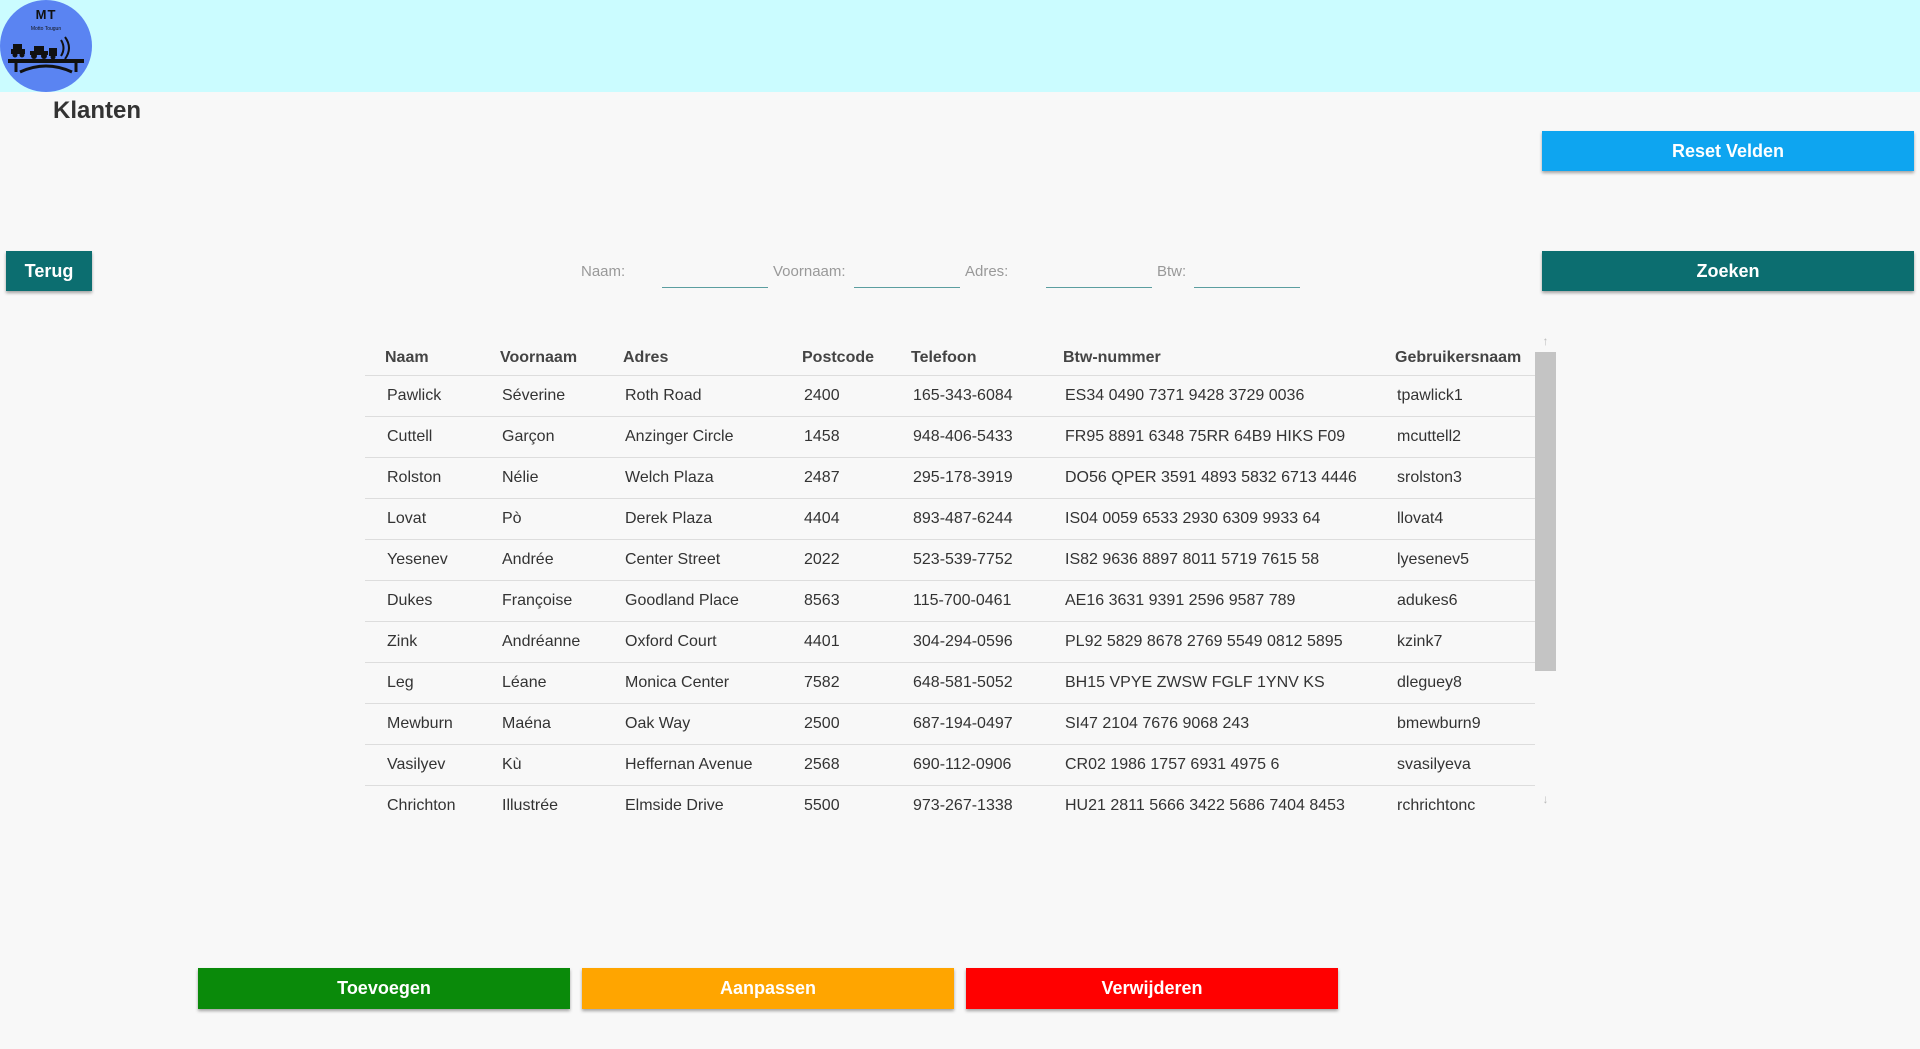 The width and height of the screenshot is (1920, 1049). What do you see at coordinates (1728, 151) in the screenshot?
I see `reset-fields-button: Reset Velden` at bounding box center [1728, 151].